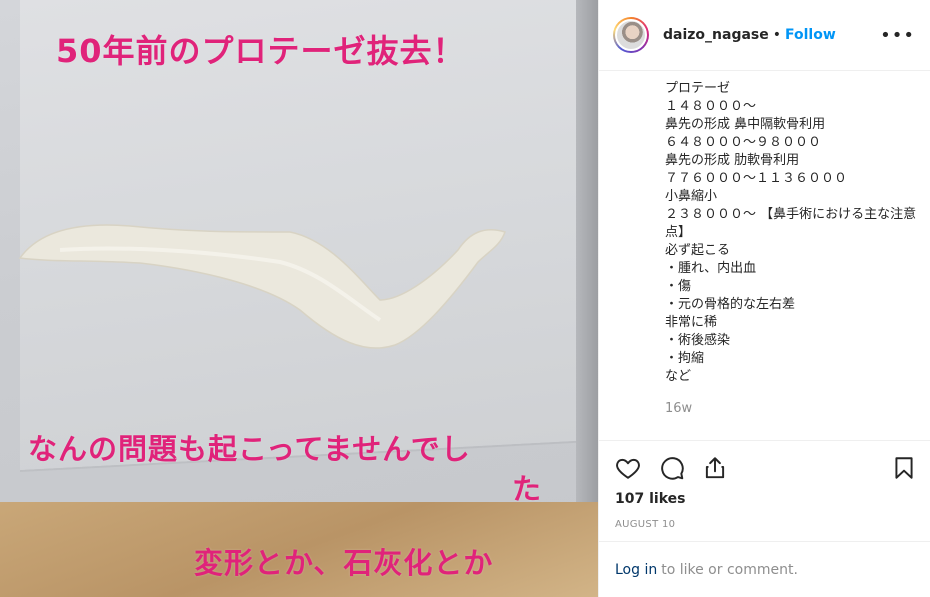 The image size is (930, 597). Describe the element at coordinates (678, 408) in the screenshot. I see `post-time-ago: 16w` at that location.